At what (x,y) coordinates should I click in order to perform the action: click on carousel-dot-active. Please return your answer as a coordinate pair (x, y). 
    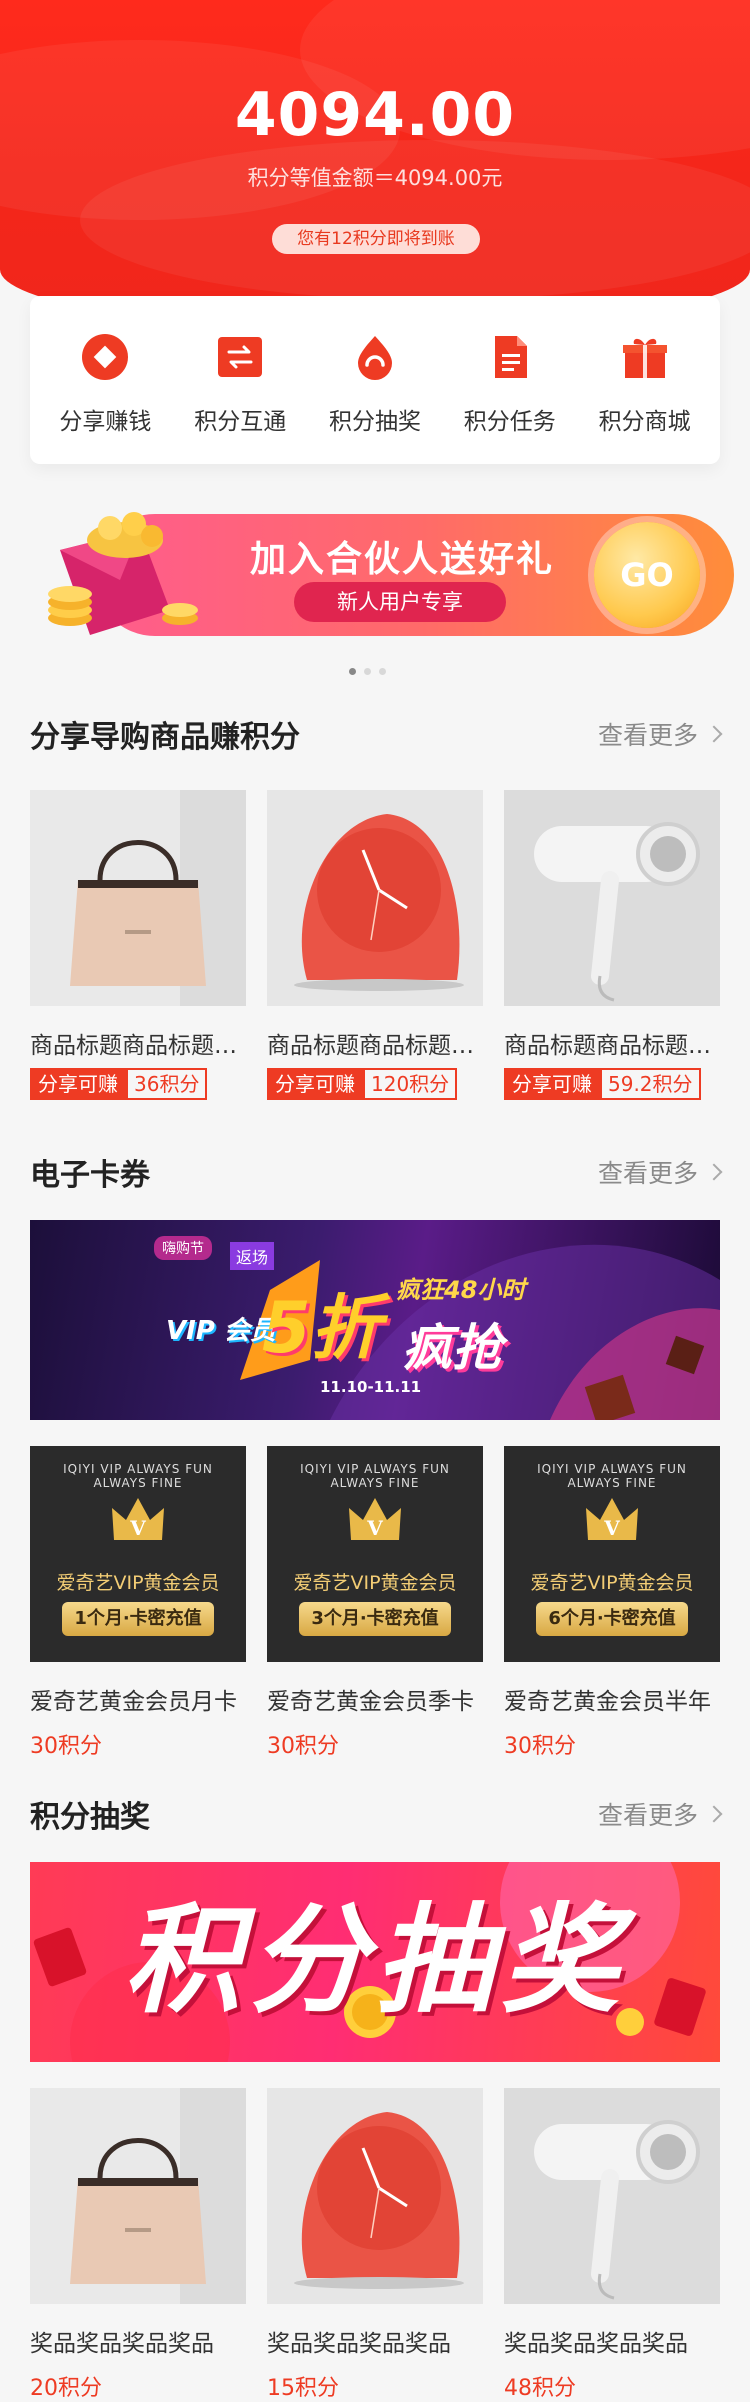
    Looking at the image, I should click on (352, 671).